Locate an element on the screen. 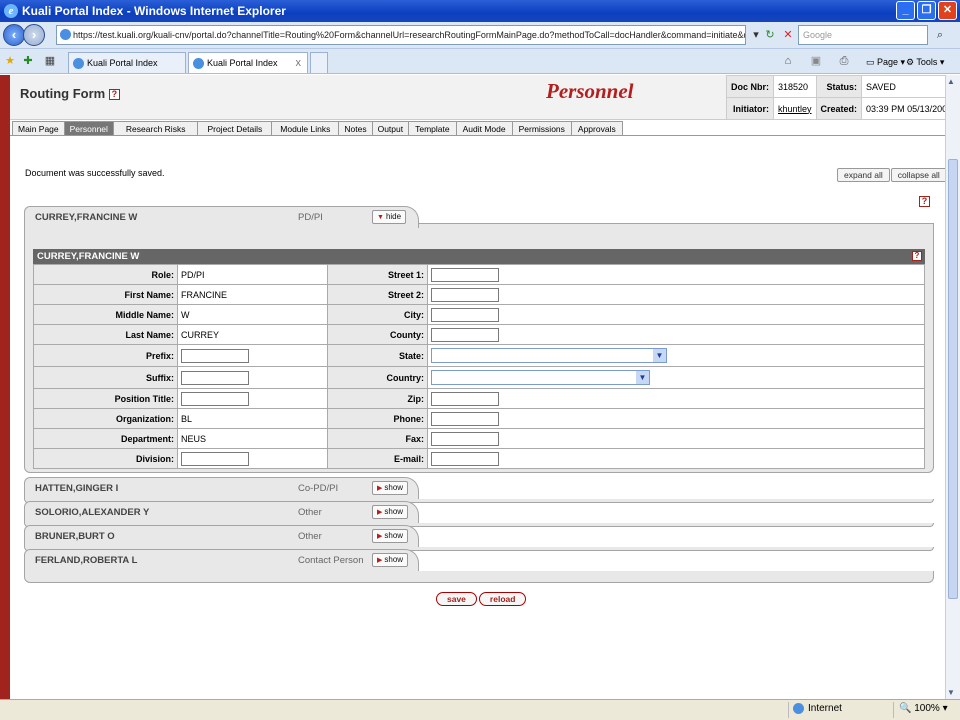 This screenshot has width=960, height=720. fax-cell is located at coordinates (676, 438).